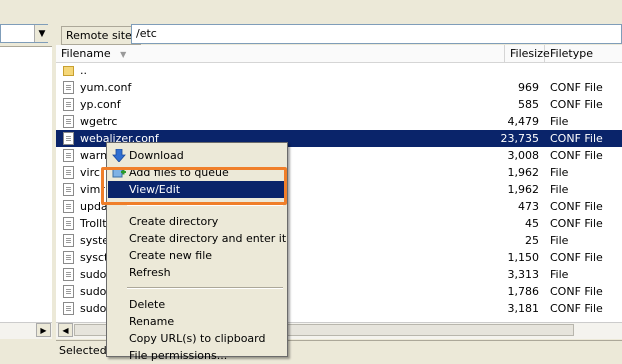 The width and height of the screenshot is (622, 364). What do you see at coordinates (155, 189) in the screenshot?
I see `menu-item-label: View/Edit` at bounding box center [155, 189].